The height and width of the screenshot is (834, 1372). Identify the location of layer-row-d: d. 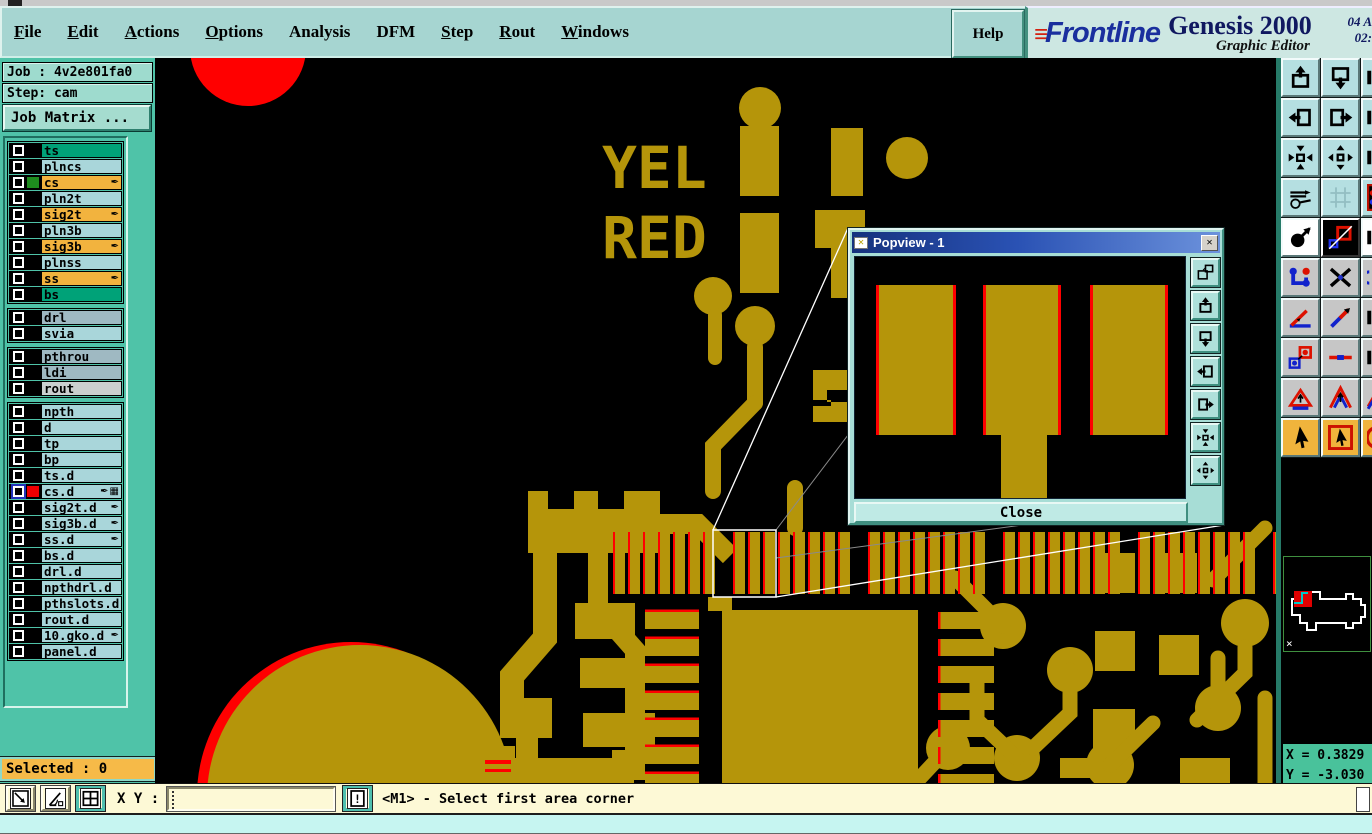
(65, 427).